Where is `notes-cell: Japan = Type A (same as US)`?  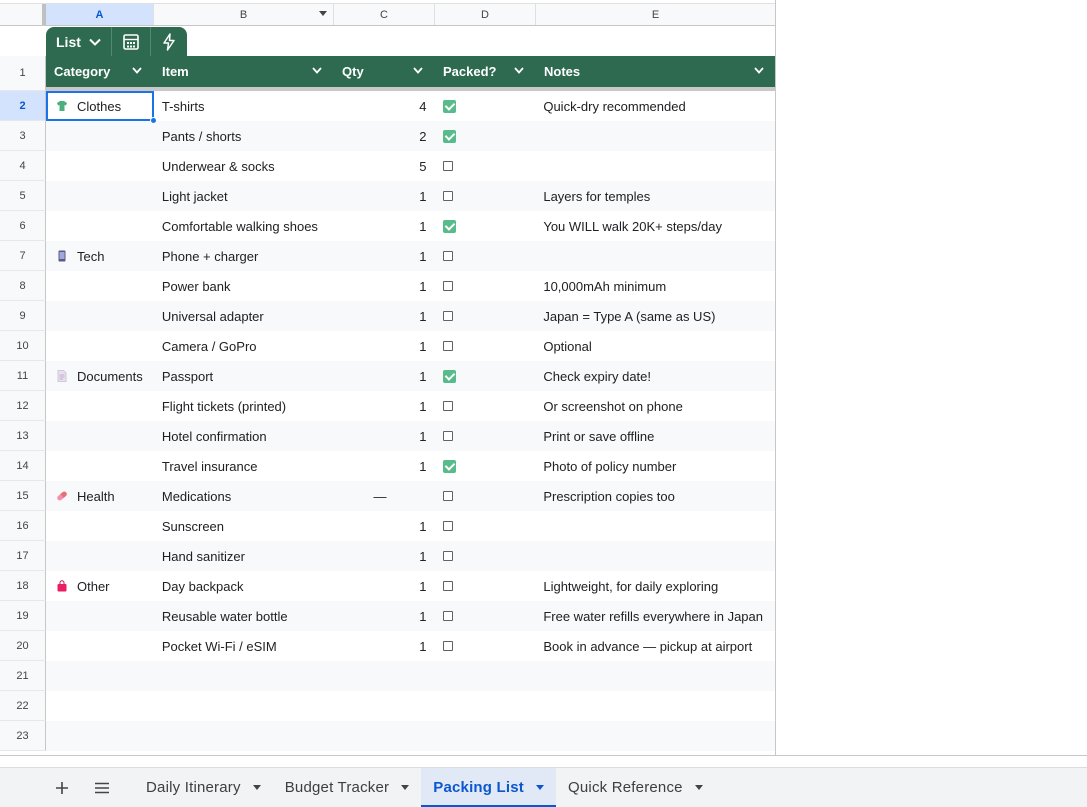
notes-cell: Japan = Type A (same as US) is located at coordinates (655, 316).